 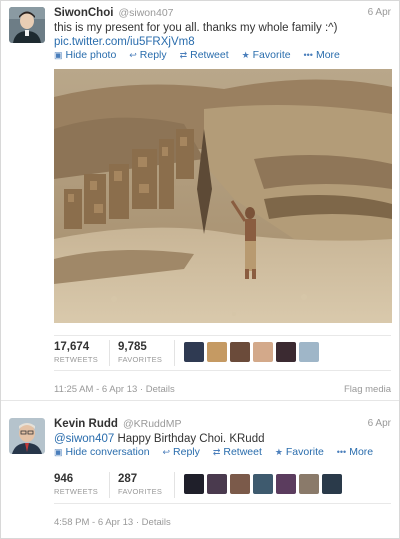 What do you see at coordinates (86, 424) in the screenshot?
I see `author-name: Kevin Rudd` at bounding box center [86, 424].